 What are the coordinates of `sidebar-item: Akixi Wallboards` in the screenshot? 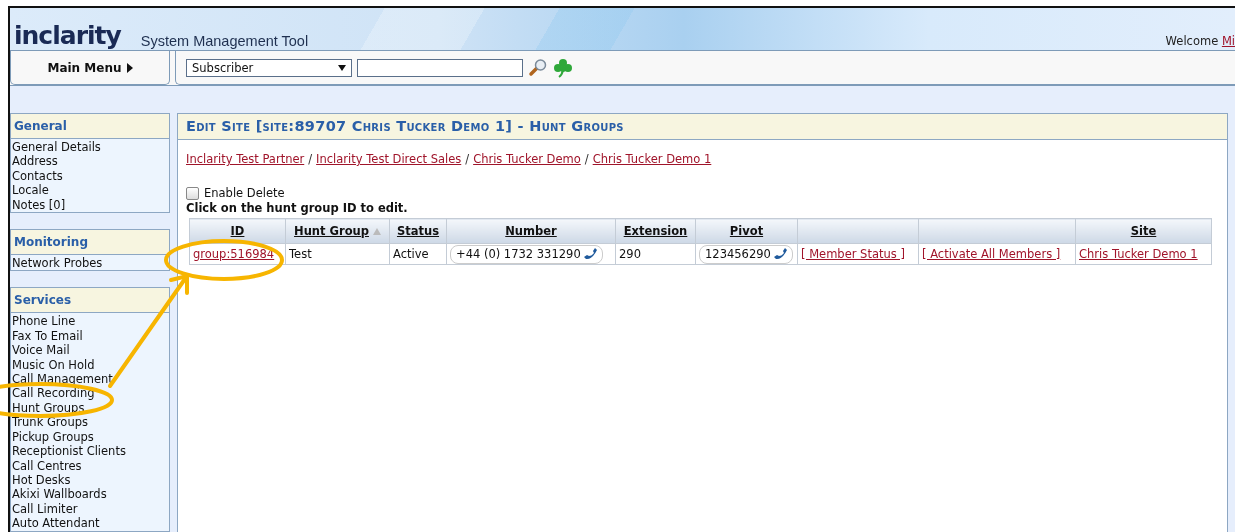 It's located at (90, 494).